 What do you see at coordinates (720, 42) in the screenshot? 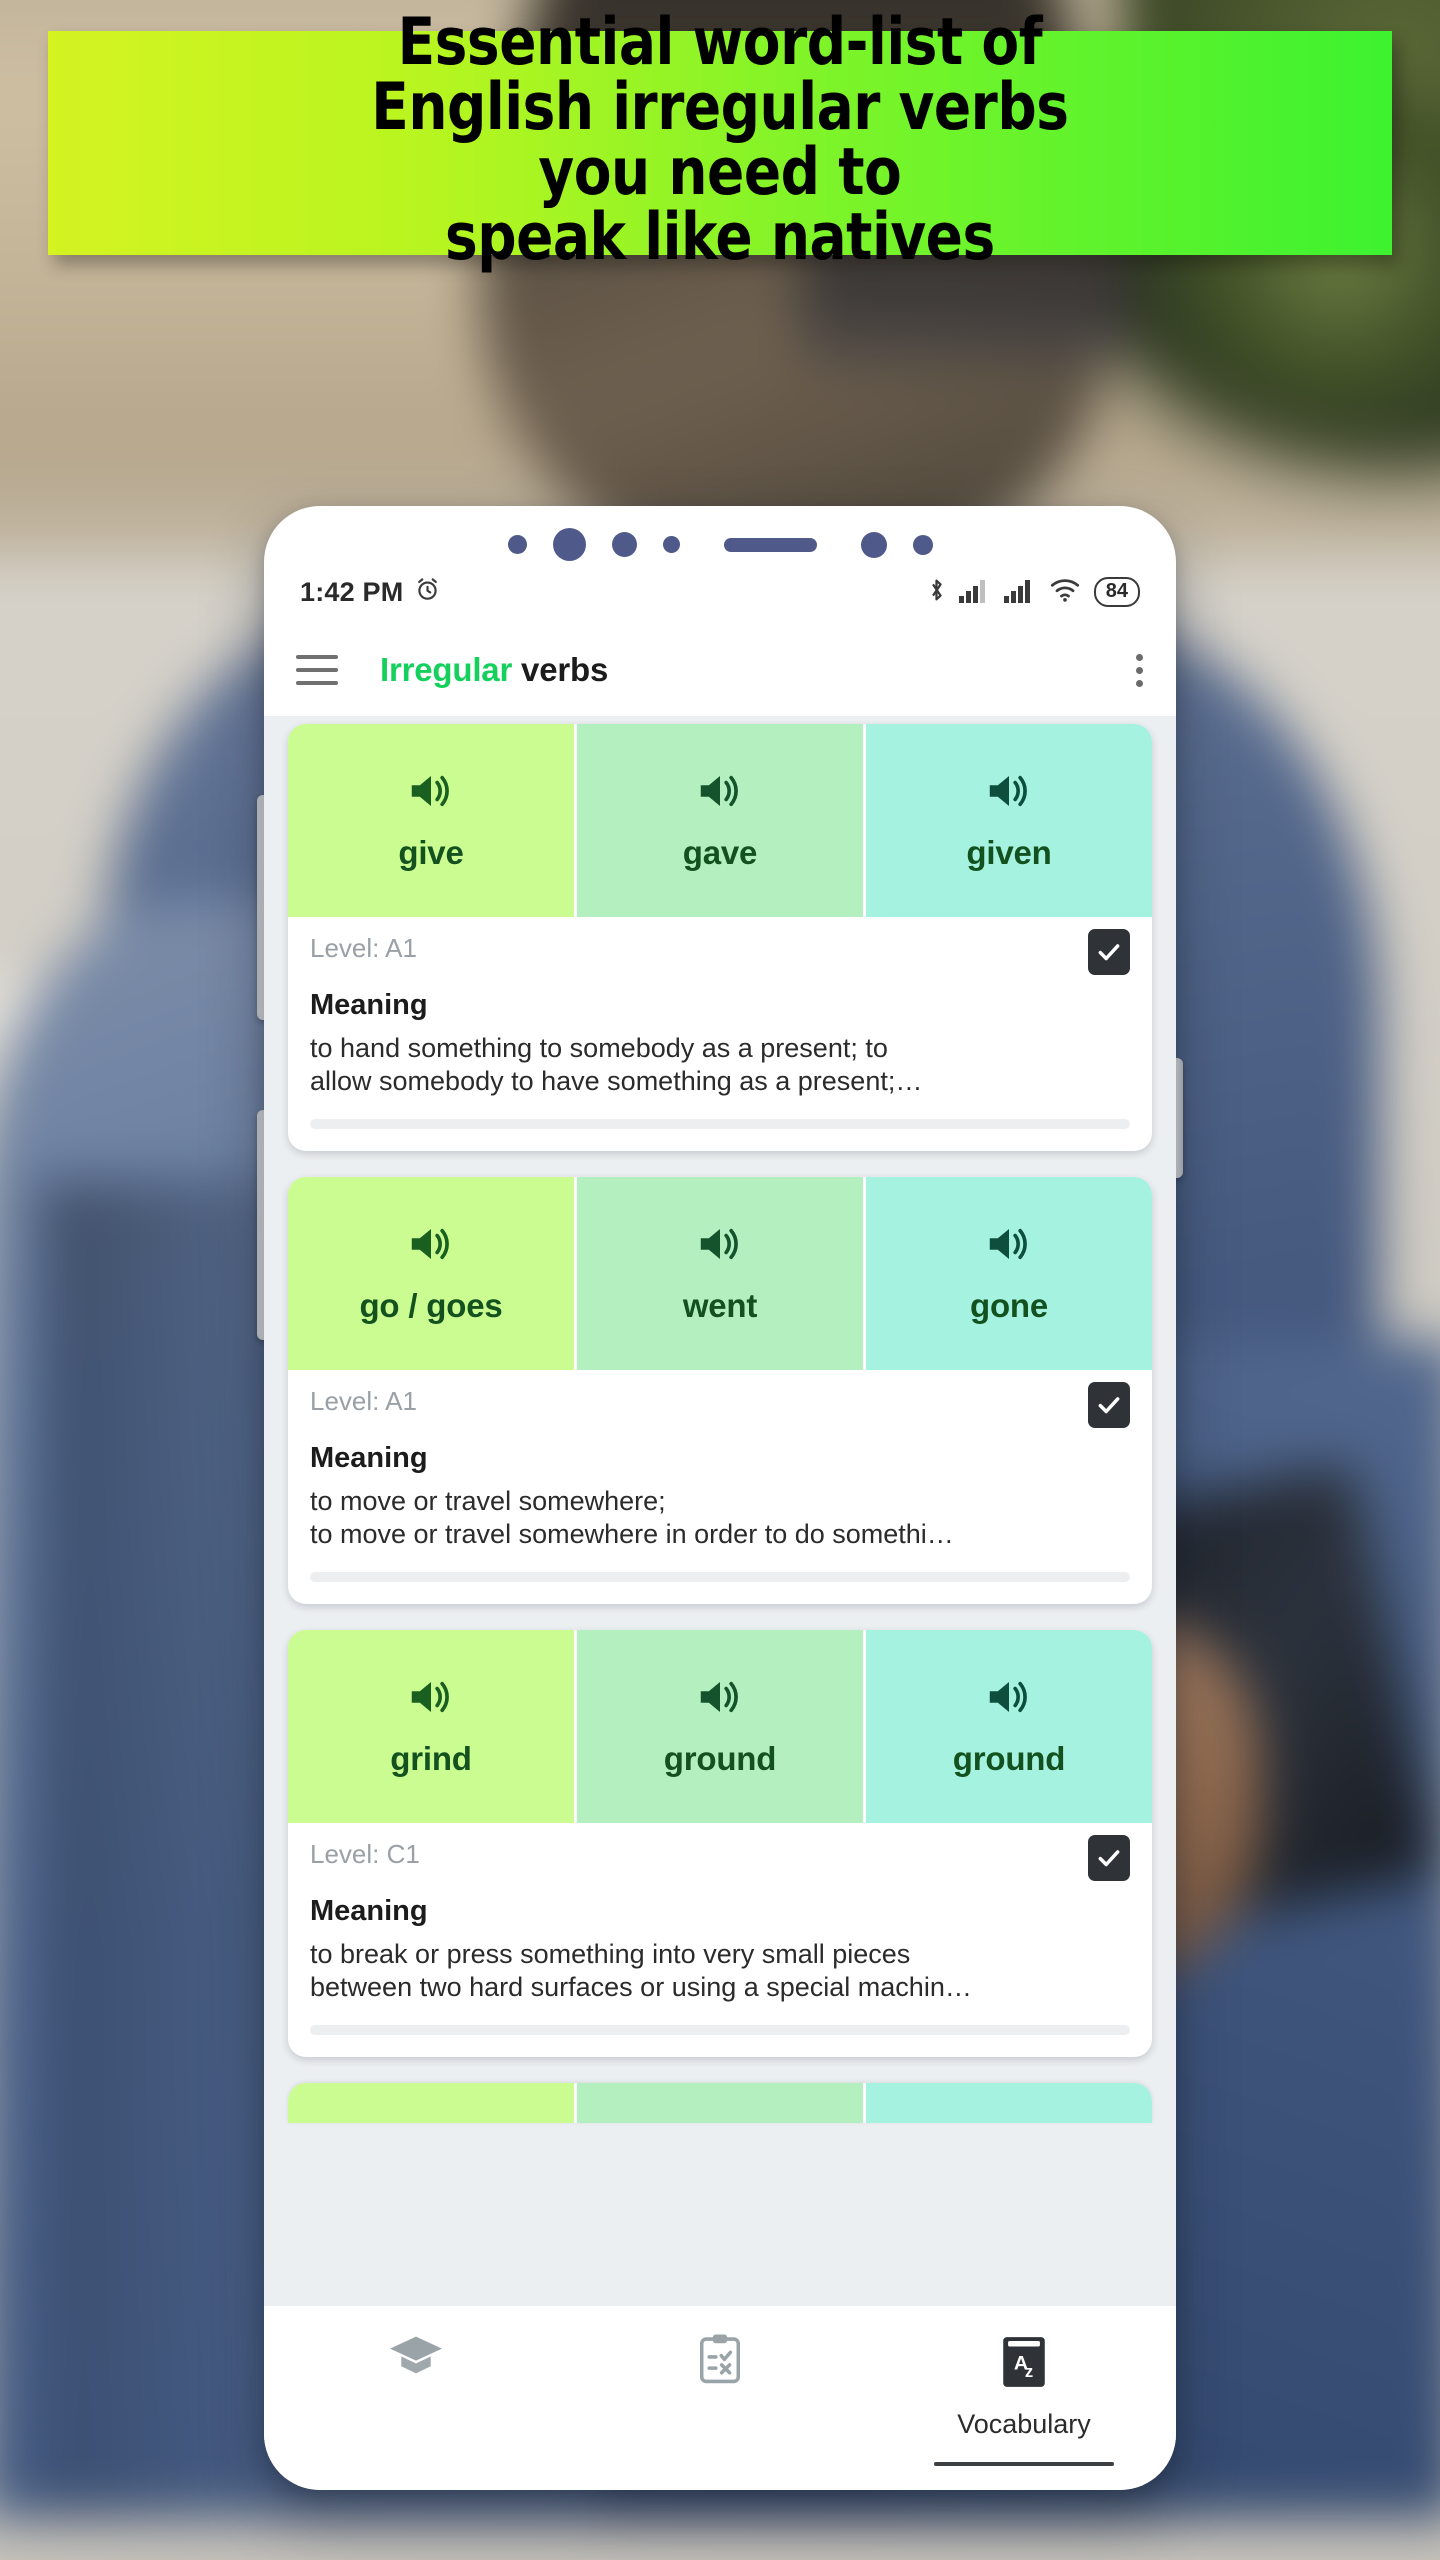
I see `headline-line-1: Essential word-list of` at bounding box center [720, 42].